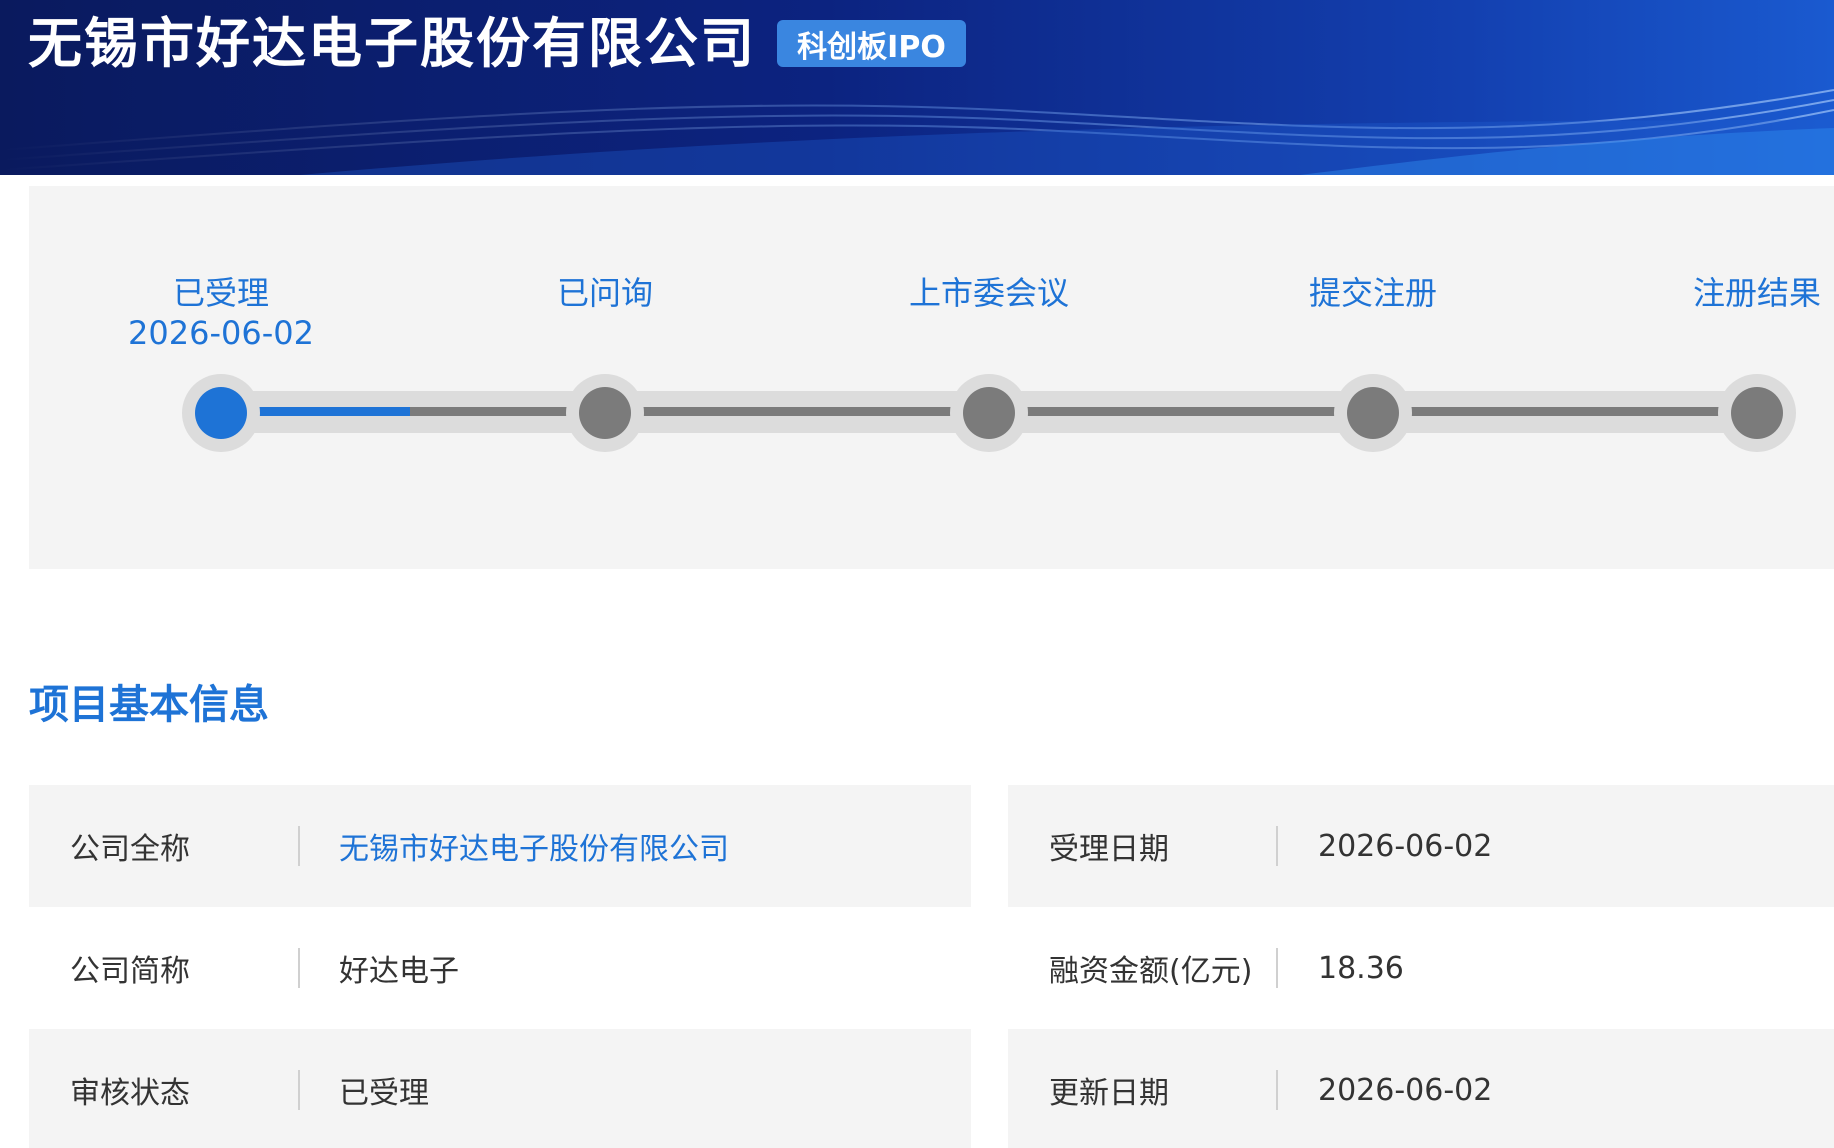 The image size is (1834, 1148). Describe the element at coordinates (1373, 293) in the screenshot. I see `step-label-submit-registration: 提交注册` at that location.